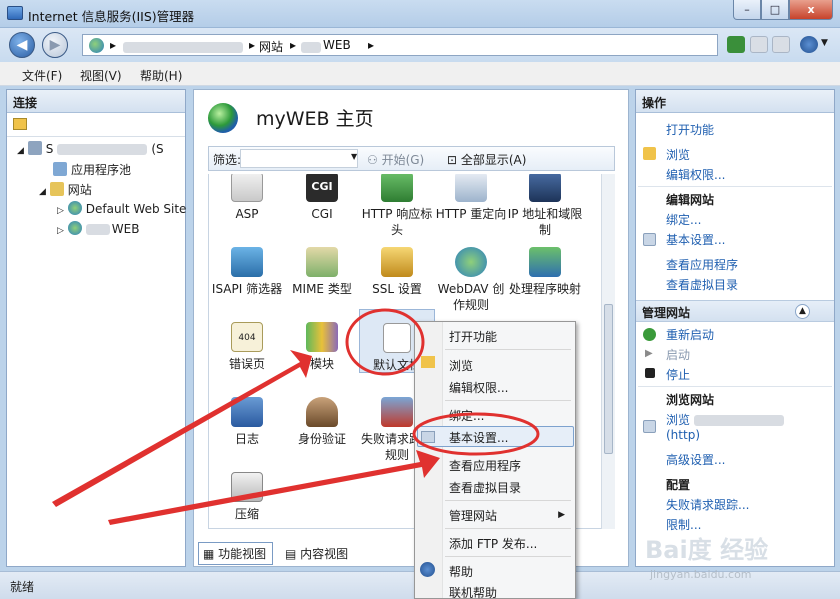 The width and height of the screenshot is (840, 599). I want to click on browse-site-icon, so click(649, 426).